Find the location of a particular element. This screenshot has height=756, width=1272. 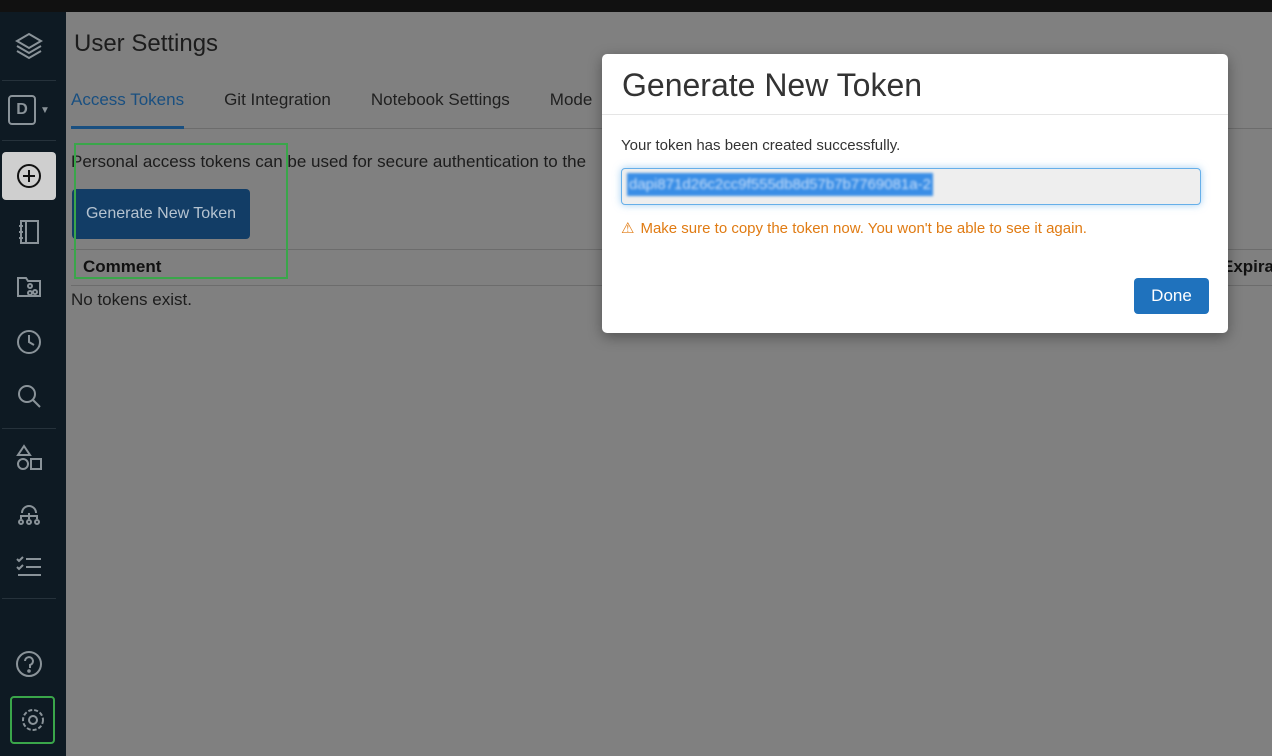

sidebar: D ▼ is located at coordinates (33, 384).